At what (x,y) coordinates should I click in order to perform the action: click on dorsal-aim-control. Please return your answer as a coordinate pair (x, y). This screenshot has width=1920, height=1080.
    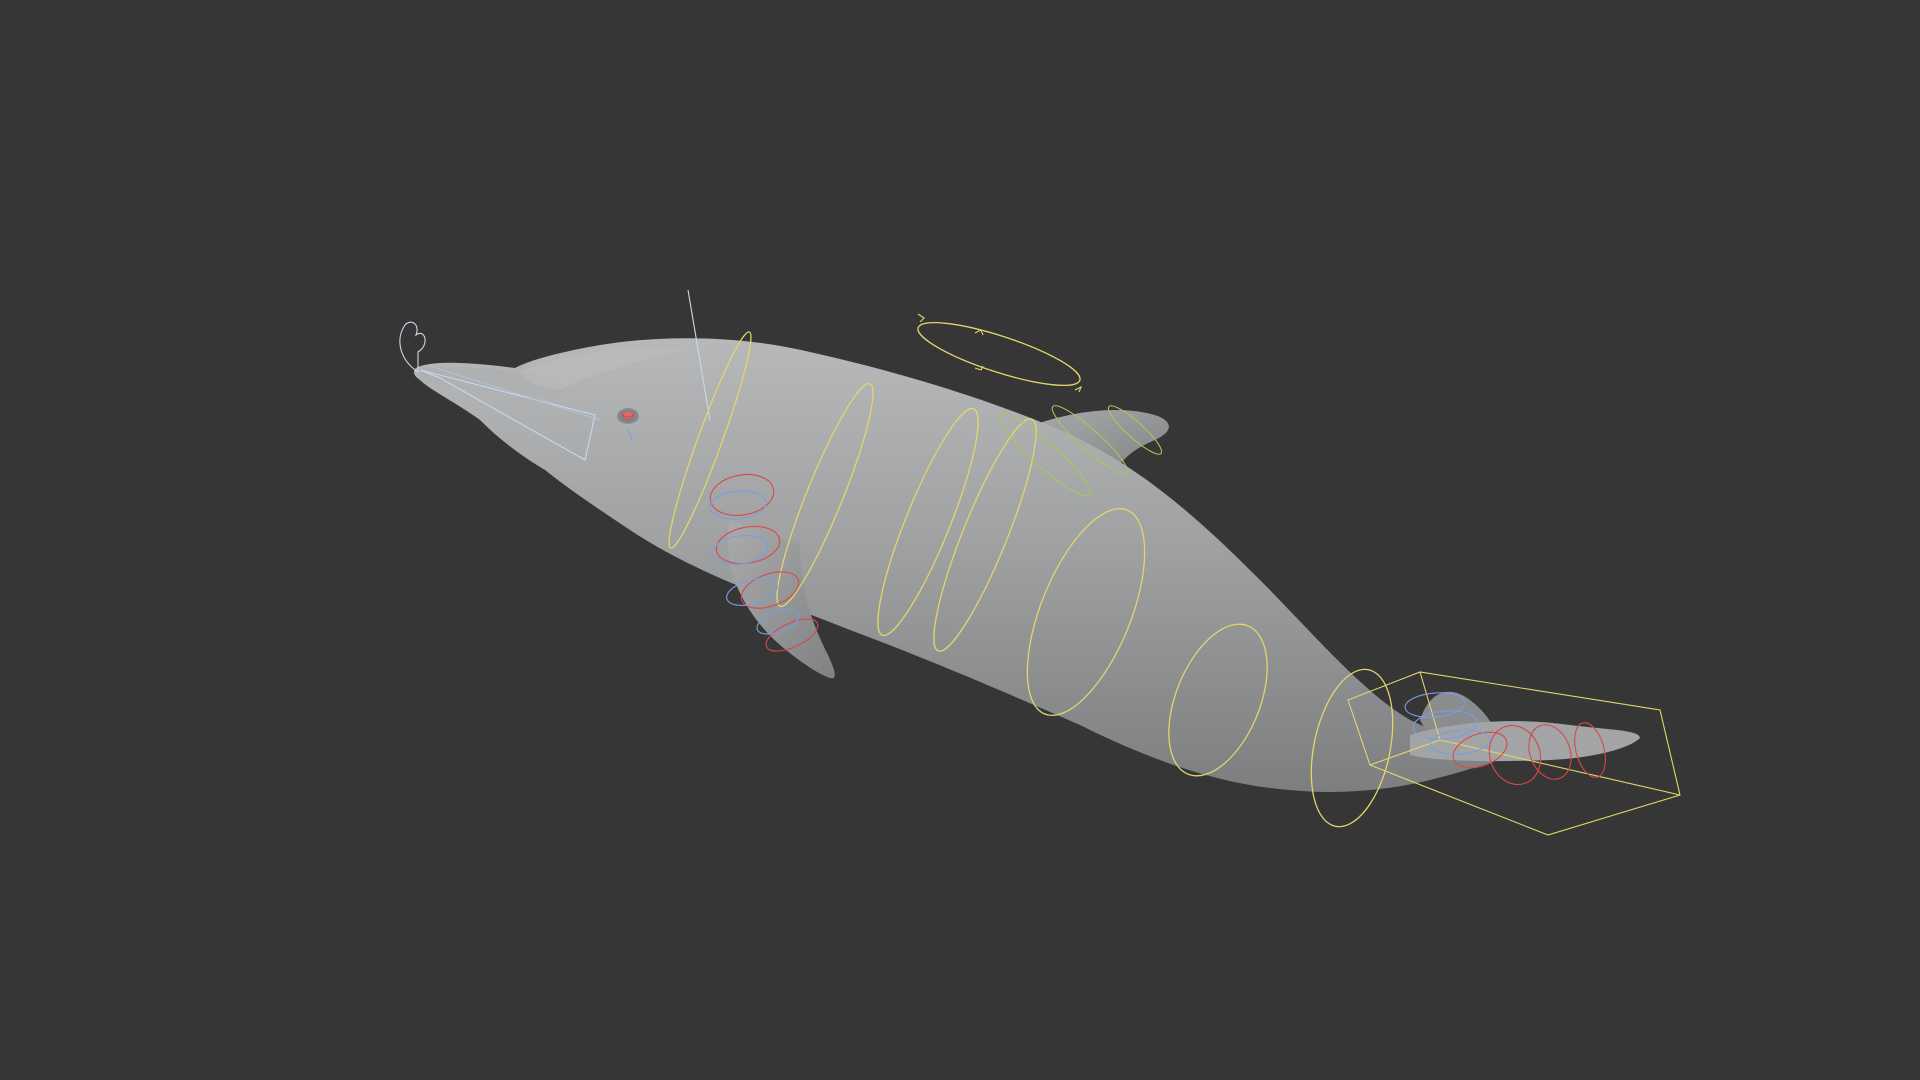
    Looking at the image, I should click on (999, 354).